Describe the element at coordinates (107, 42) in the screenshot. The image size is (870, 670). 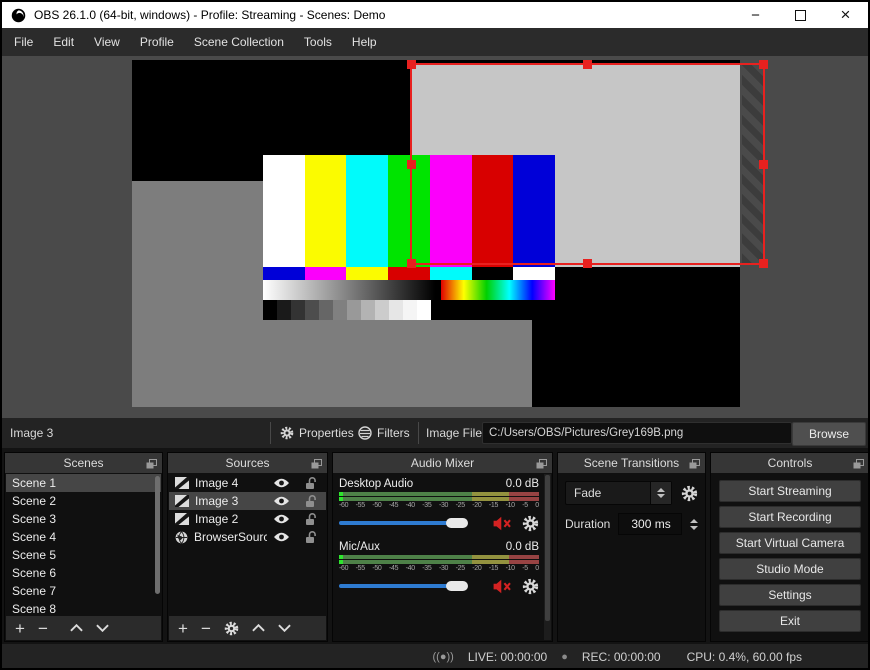
I see `menu-item-view: View` at that location.